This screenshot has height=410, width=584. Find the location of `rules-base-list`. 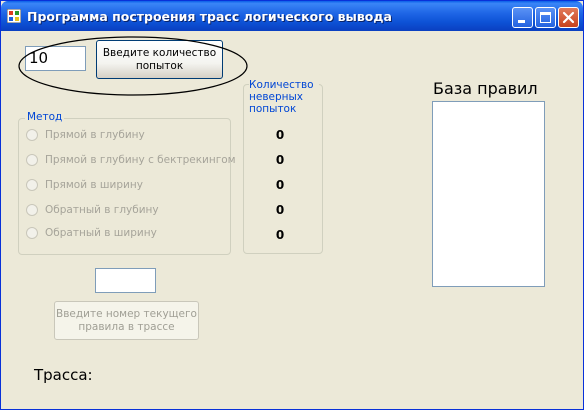

rules-base-list is located at coordinates (488, 194).